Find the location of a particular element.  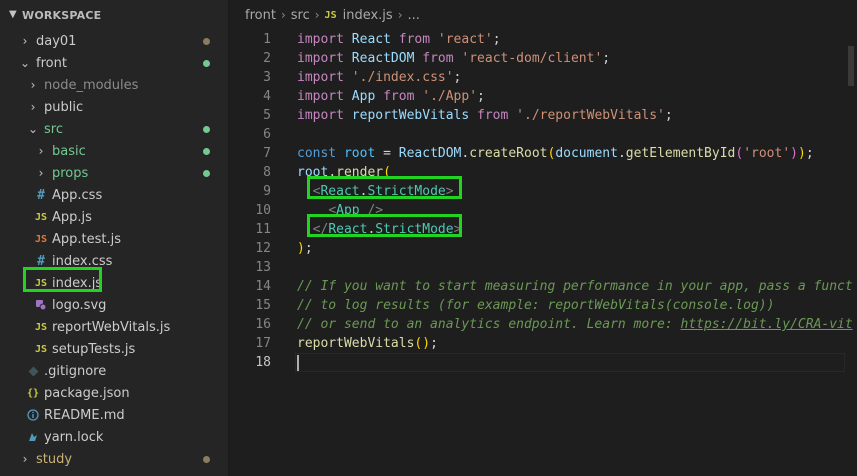

svg-file-icon is located at coordinates (41, 305).